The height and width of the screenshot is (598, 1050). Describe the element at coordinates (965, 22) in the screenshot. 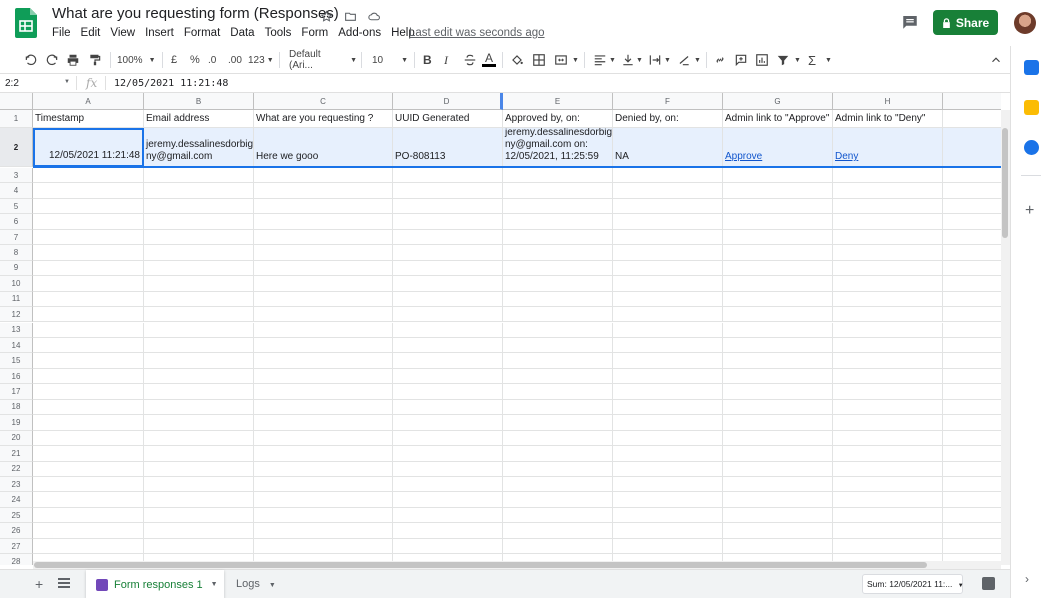

I see `share-button: Share` at that location.